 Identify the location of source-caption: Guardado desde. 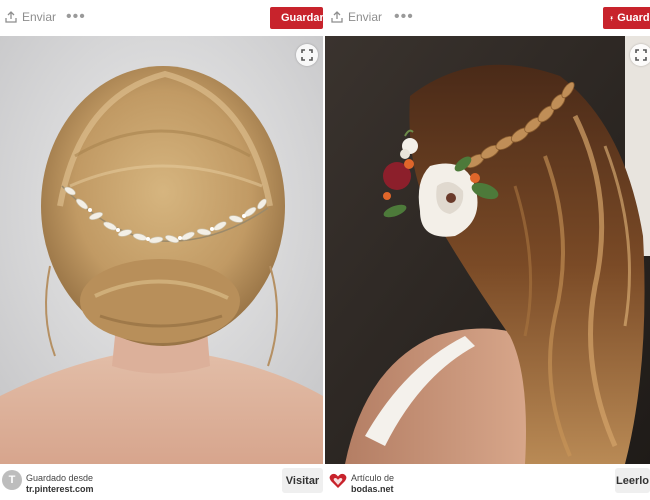
(60, 478).